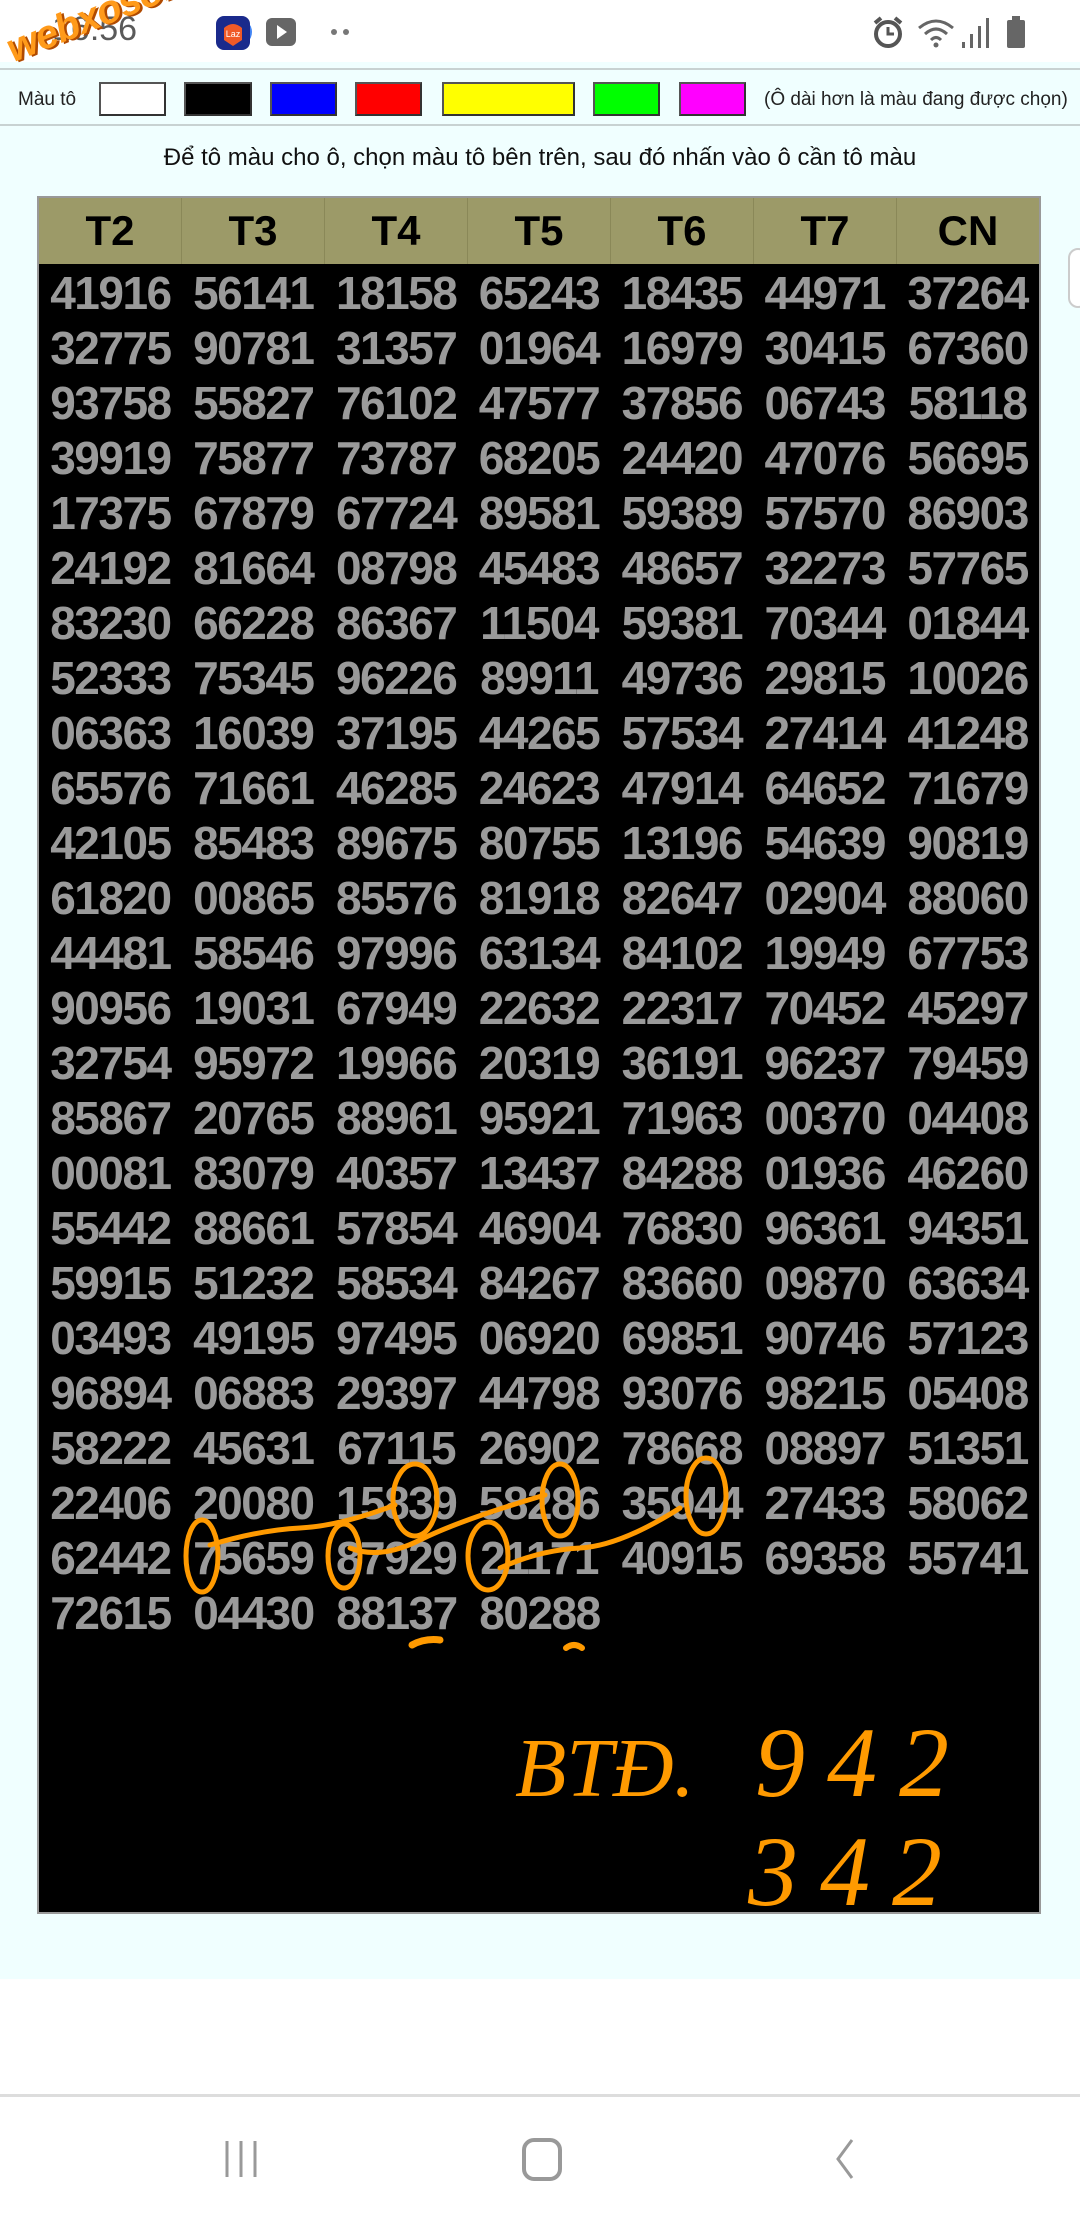  Describe the element at coordinates (110, 1448) in the screenshot. I see `number-cell: 58222` at that location.